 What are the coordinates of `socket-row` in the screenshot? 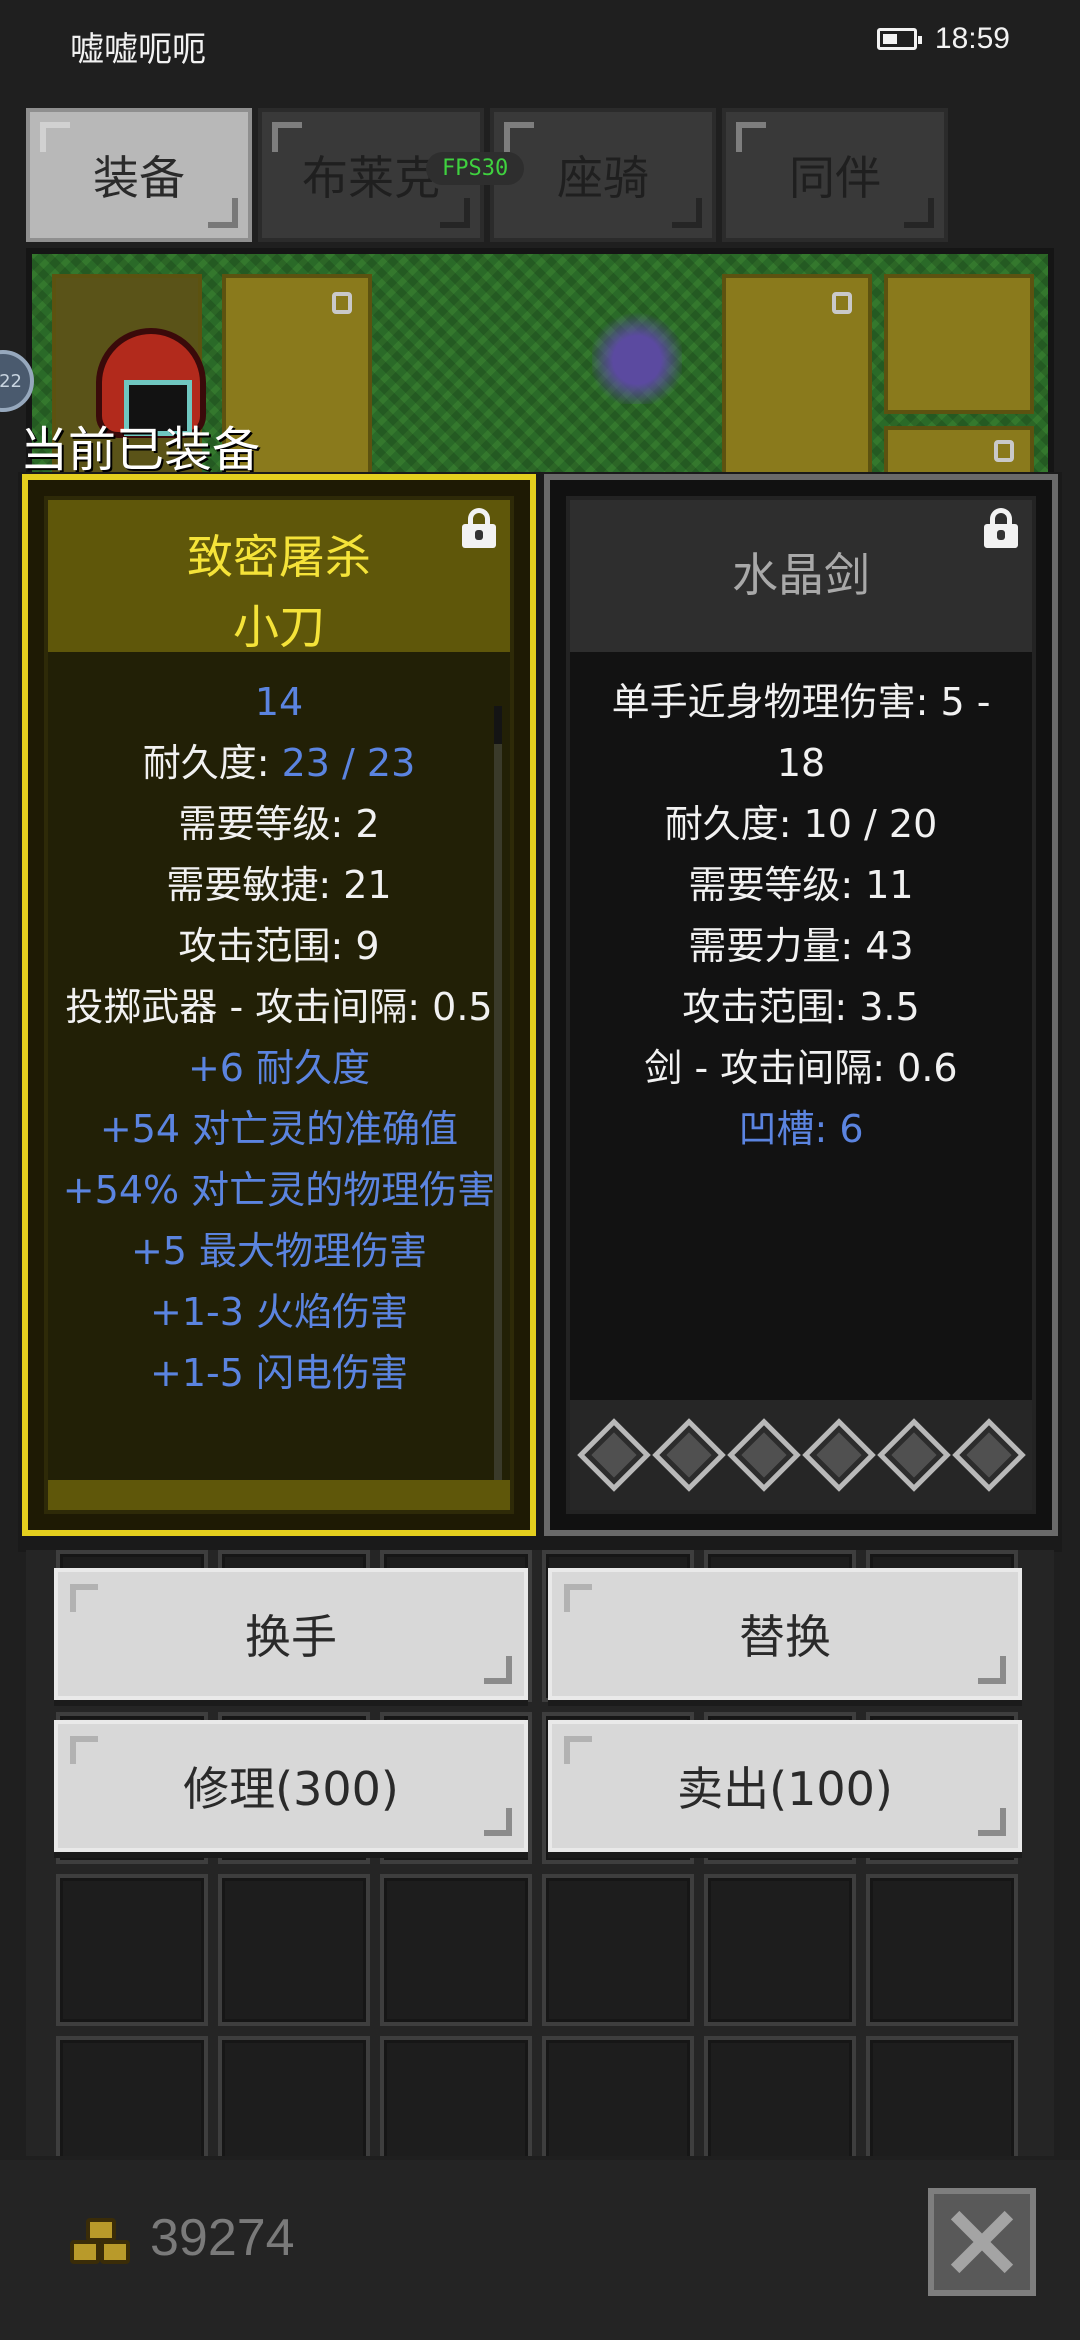 It's located at (801, 1455).